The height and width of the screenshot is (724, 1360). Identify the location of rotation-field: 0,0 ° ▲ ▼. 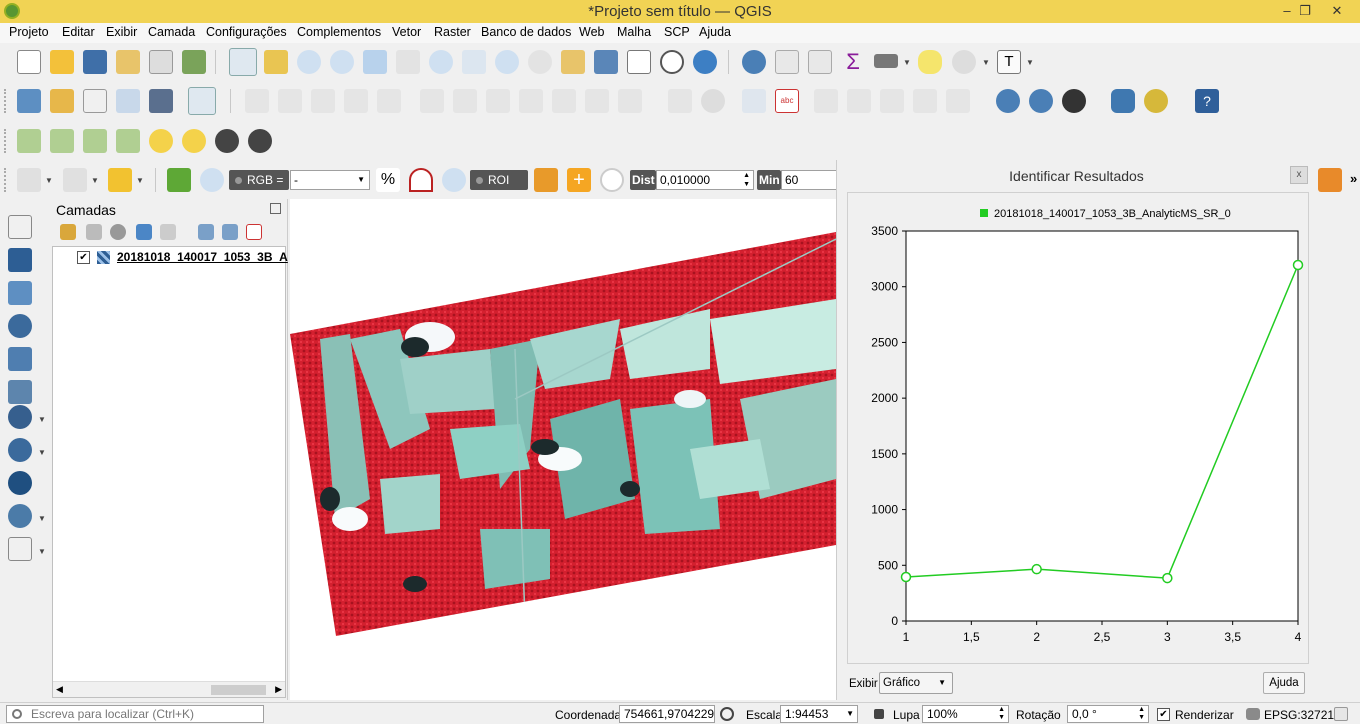
(1108, 714).